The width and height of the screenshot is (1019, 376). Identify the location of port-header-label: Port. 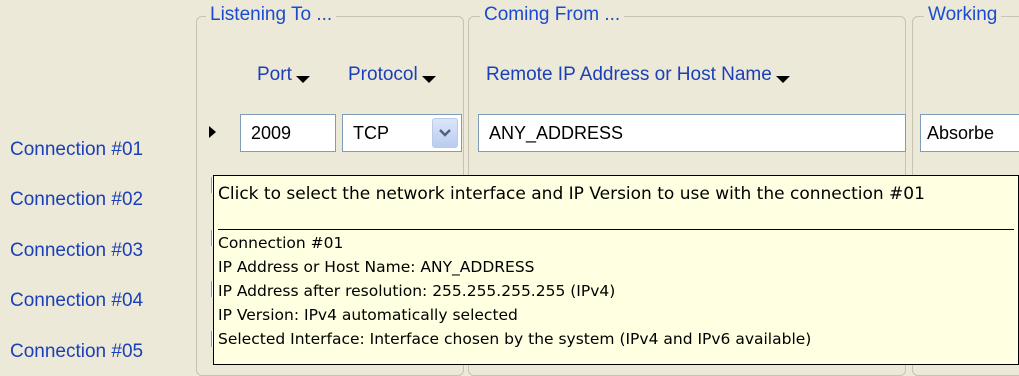
(274, 74).